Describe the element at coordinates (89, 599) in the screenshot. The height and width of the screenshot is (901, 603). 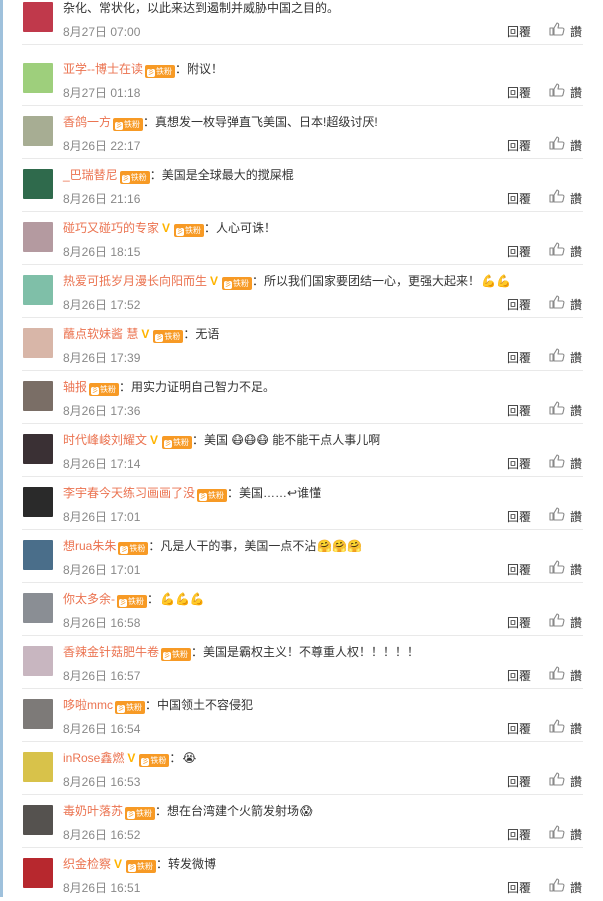
I see `username-link: 你太多余-` at that location.